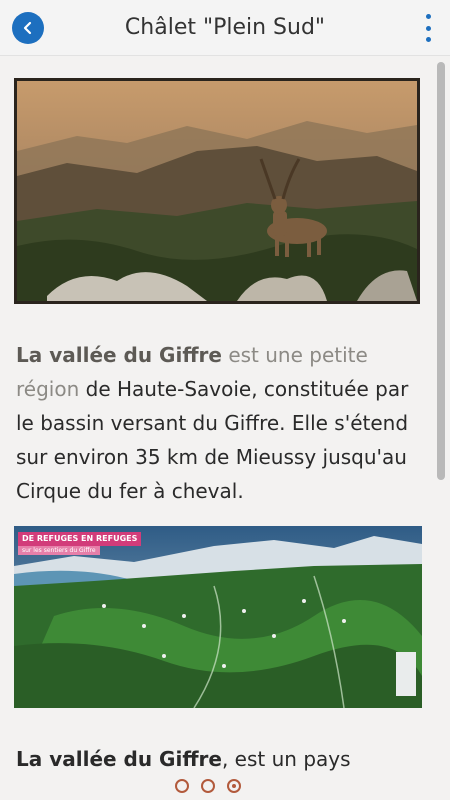 The width and height of the screenshot is (450, 800). Describe the element at coordinates (183, 759) in the screenshot. I see `second-paragraph: La vallée du Giffre, est un pays` at that location.